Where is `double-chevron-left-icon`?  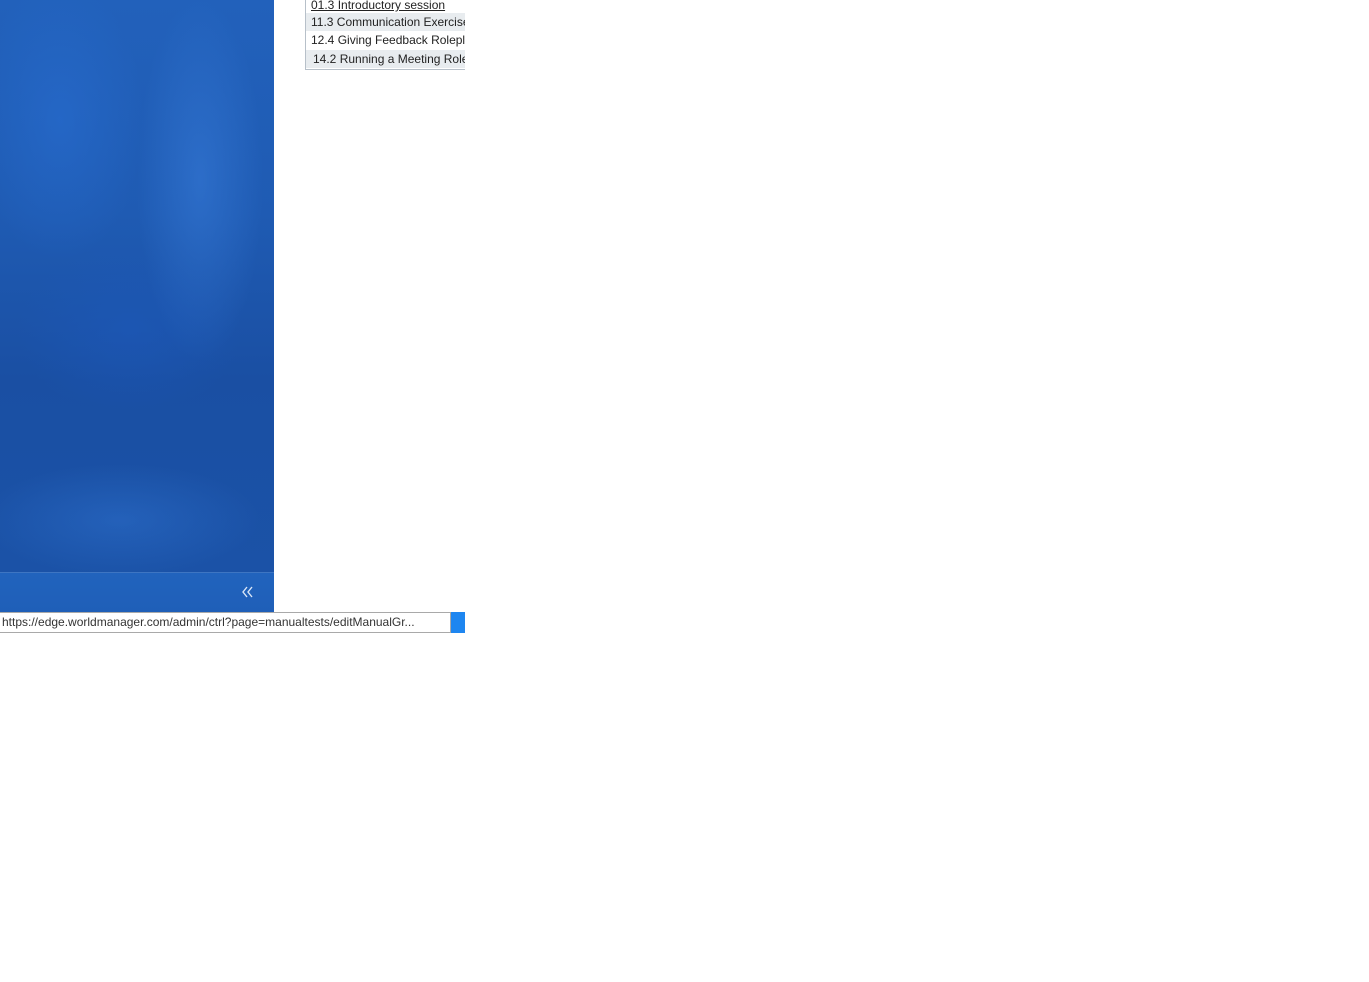 double-chevron-left-icon is located at coordinates (248, 592).